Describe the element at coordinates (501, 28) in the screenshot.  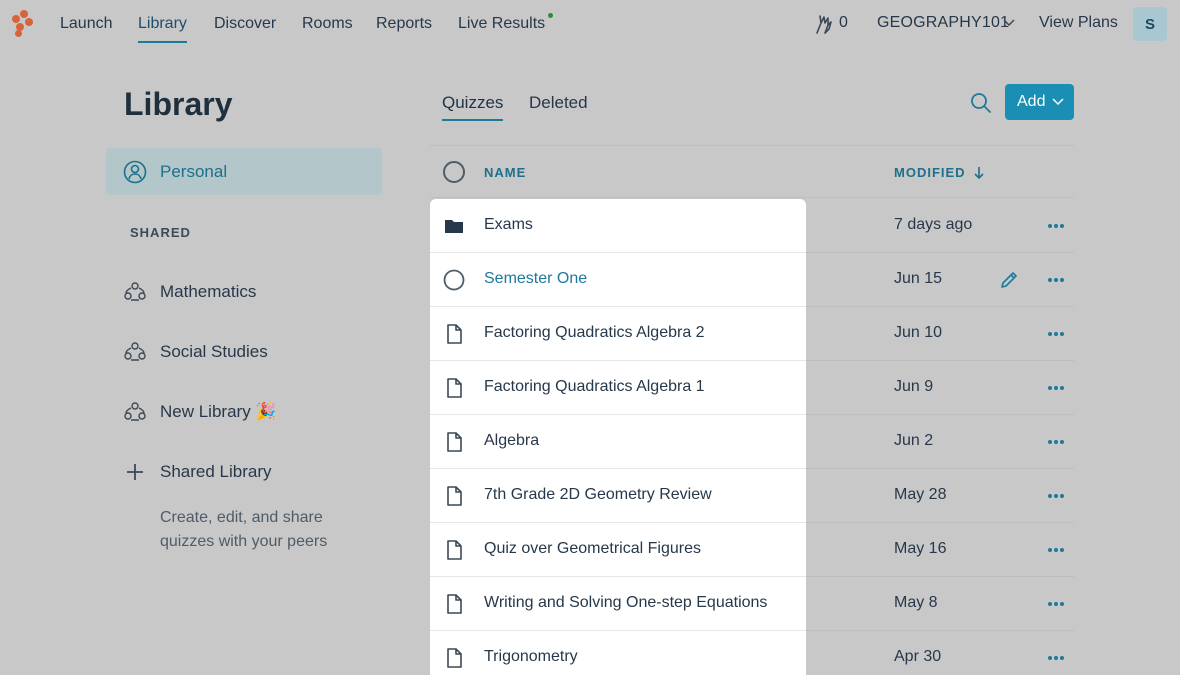
I see `nav-live-results: Live Results` at that location.